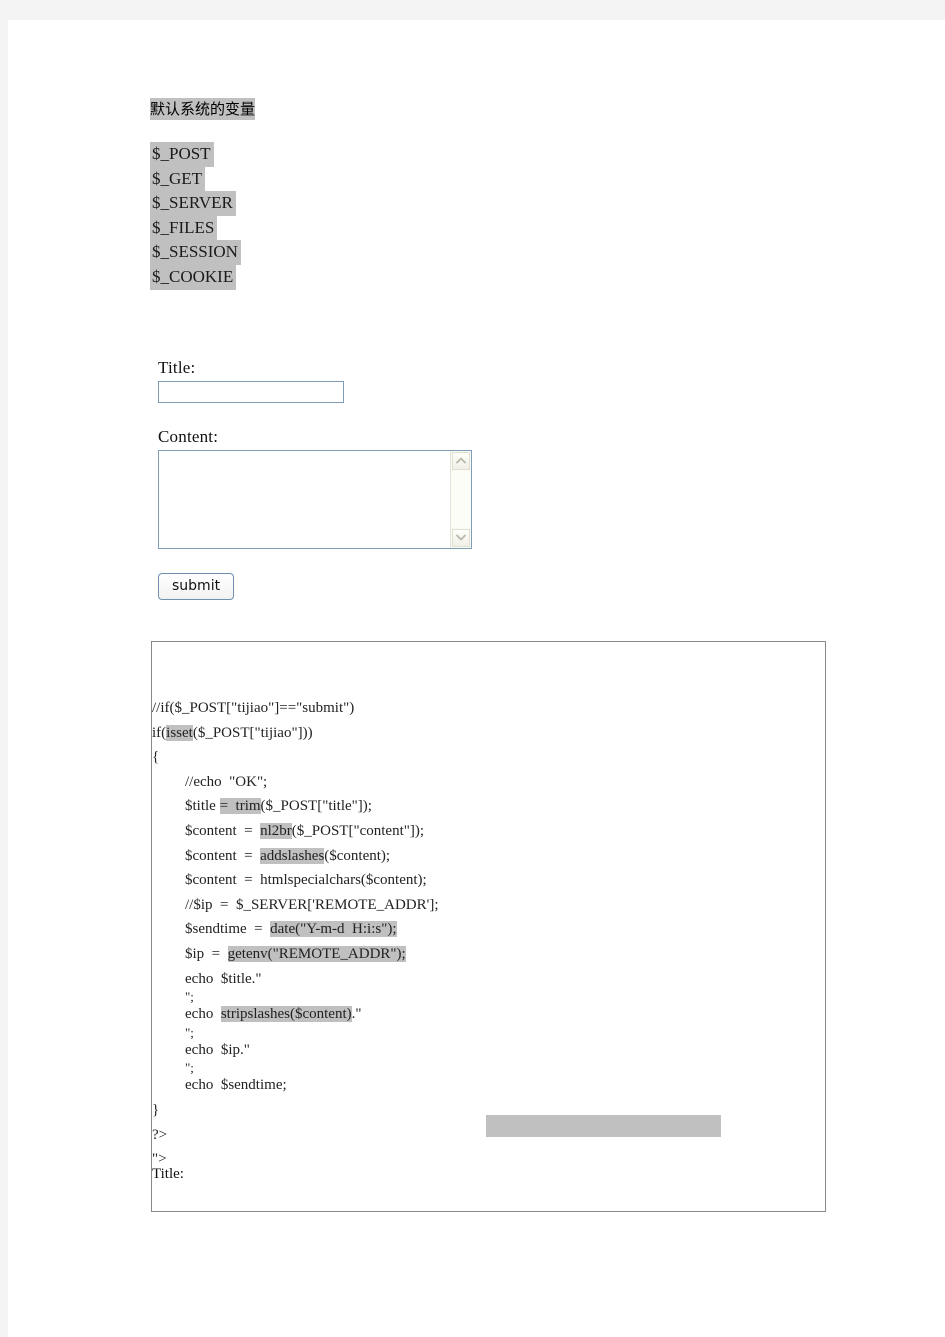 This screenshot has width=945, height=1337. I want to click on code-text-run: //echo "OK";, so click(226, 781).